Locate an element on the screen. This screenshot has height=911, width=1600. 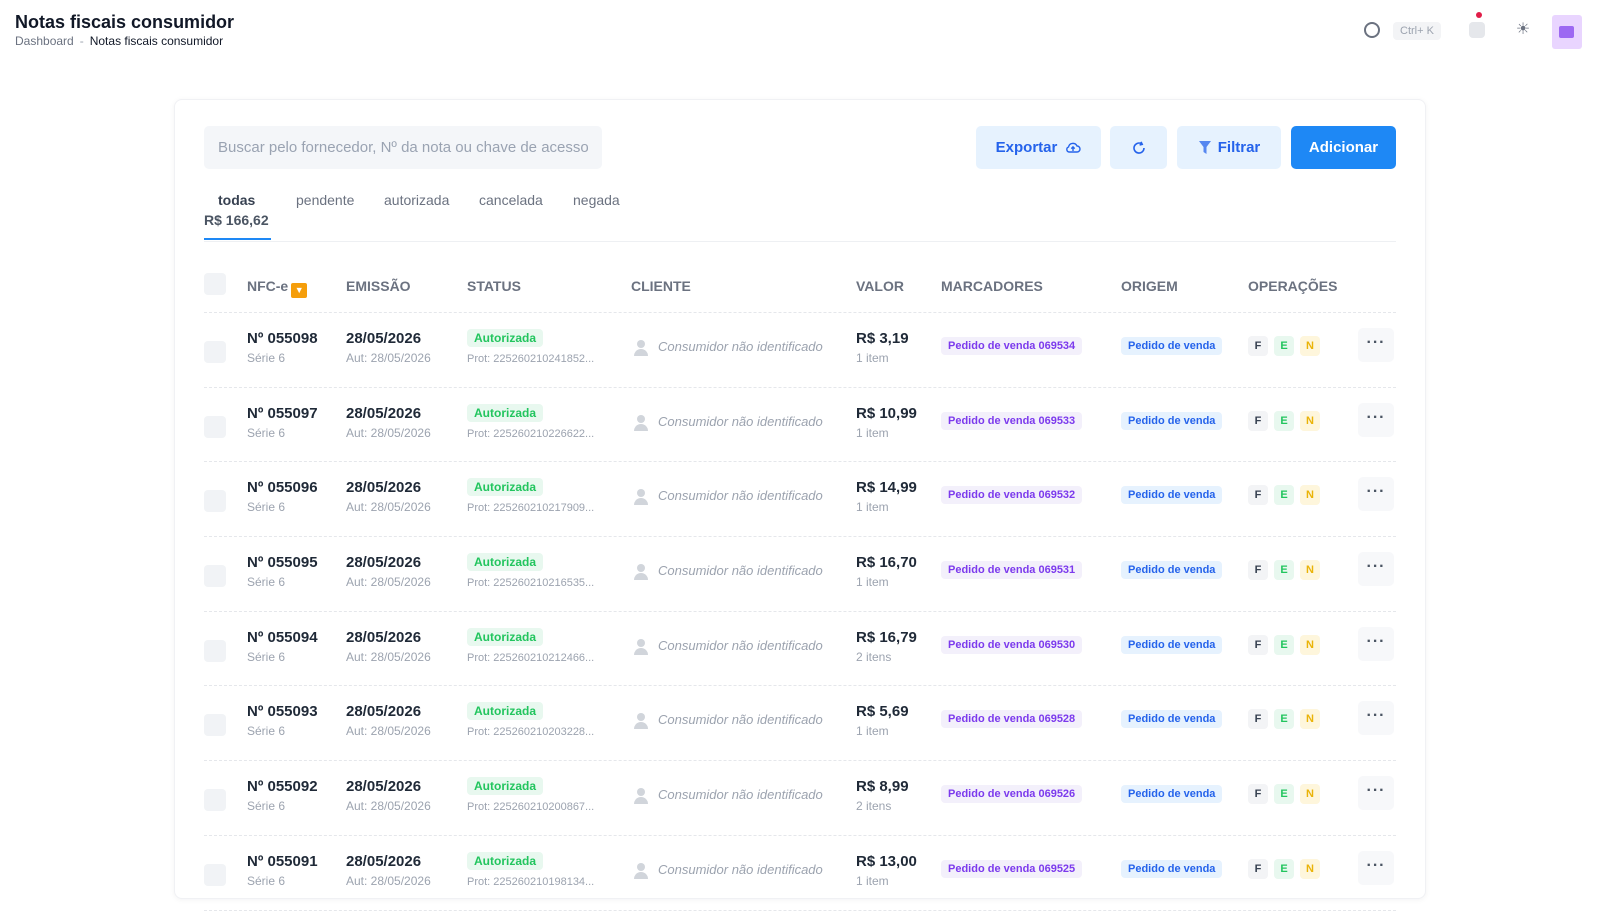
notification-icon is located at coordinates (1477, 30).